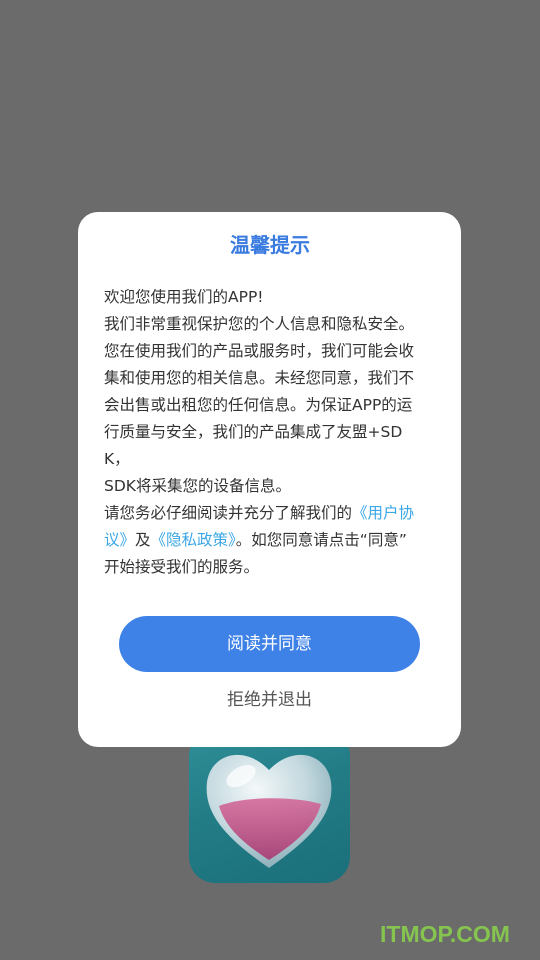 The image size is (540, 960). Describe the element at coordinates (259, 351) in the screenshot. I see `intro-line: 您在使用我们的产品或服务时，我们可能会收` at that location.